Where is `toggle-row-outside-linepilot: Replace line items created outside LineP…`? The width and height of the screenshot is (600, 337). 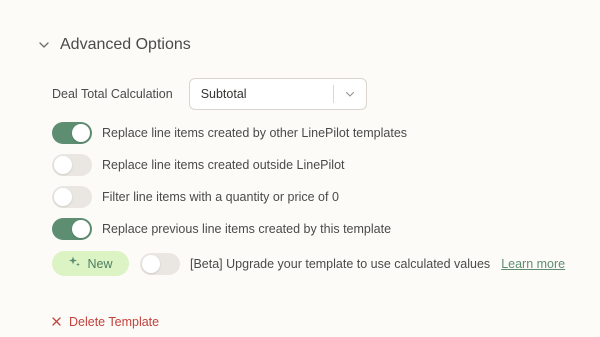
toggle-row-outside-linepilot: Replace line items created outside LineP… is located at coordinates (198, 165).